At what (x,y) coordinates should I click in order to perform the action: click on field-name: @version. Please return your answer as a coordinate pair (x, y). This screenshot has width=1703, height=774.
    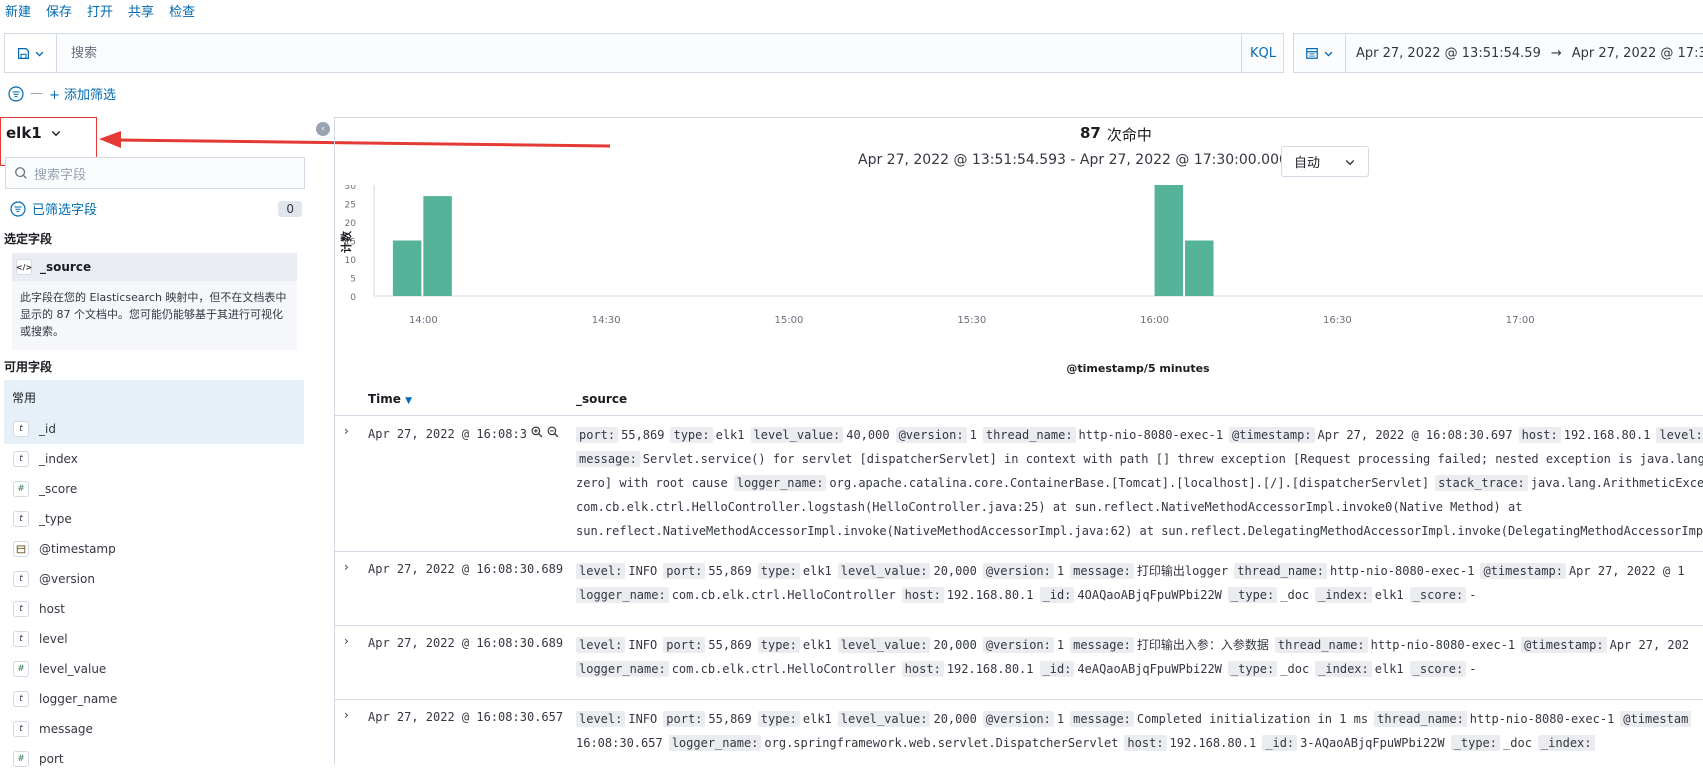
    Looking at the image, I should click on (67, 579).